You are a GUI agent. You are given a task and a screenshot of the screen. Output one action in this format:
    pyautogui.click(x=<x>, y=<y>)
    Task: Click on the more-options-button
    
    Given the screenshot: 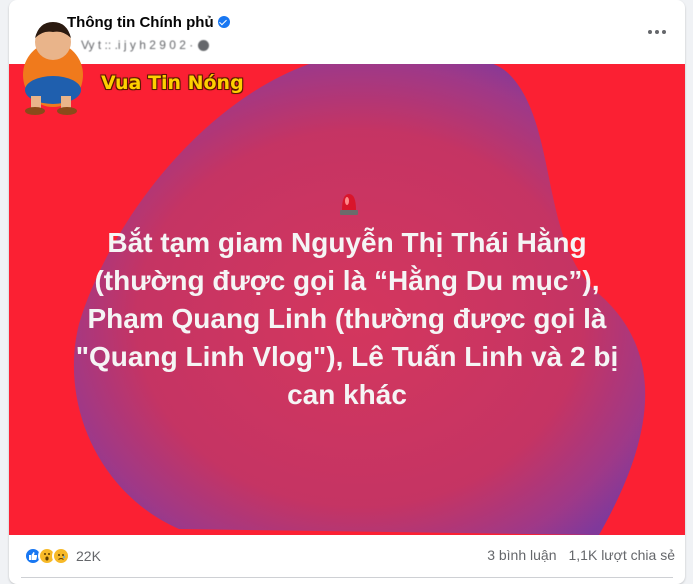 What is the action you would take?
    pyautogui.click(x=657, y=32)
    